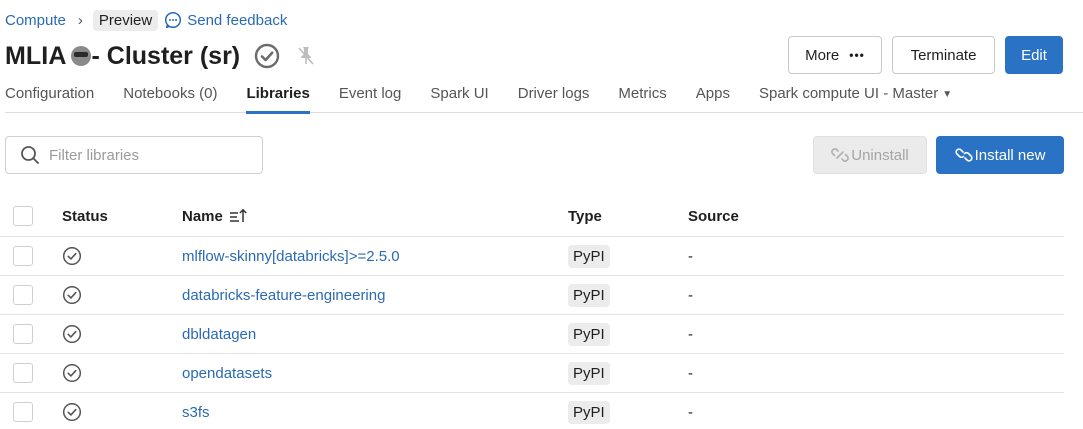 The height and width of the screenshot is (429, 1083). I want to click on filter-libraries-field, so click(134, 155).